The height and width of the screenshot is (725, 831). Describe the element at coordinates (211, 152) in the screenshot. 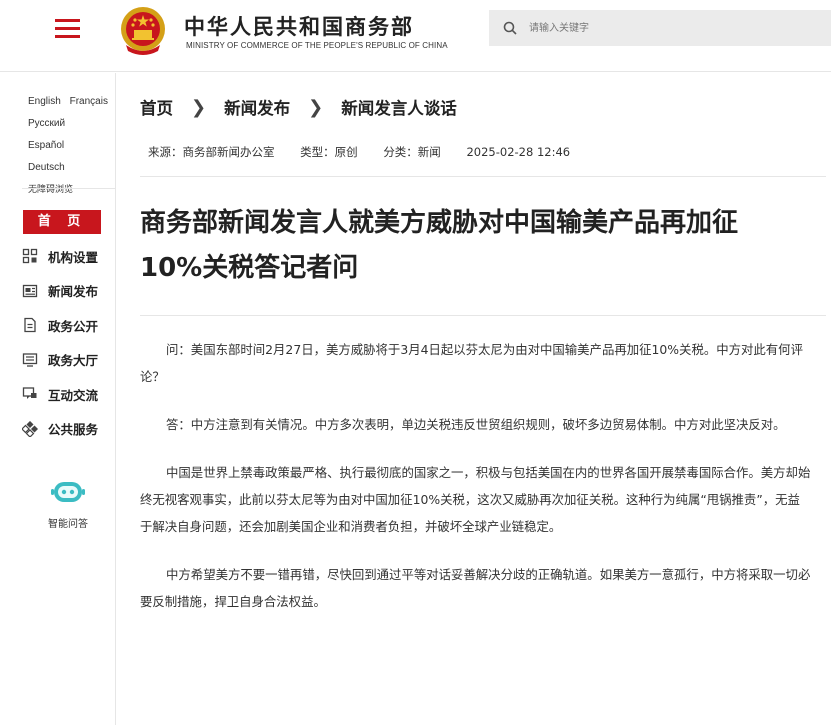

I see `meta-source: 来源：商务部新闻办公室` at that location.